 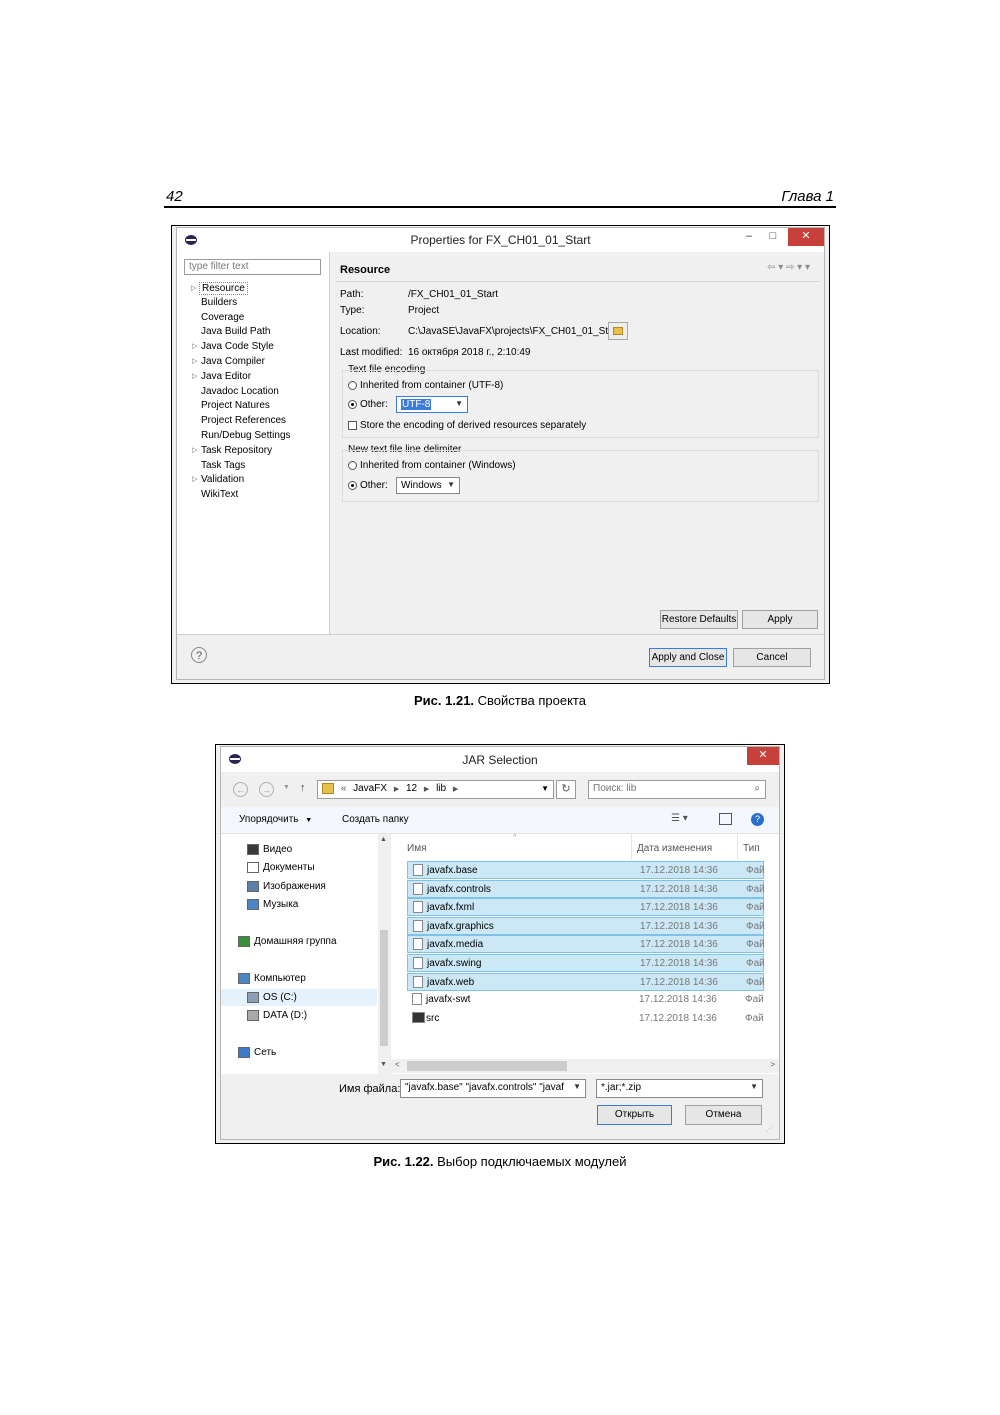 I want to click on nav-item: Домашняя группа, so click(x=295, y=941).